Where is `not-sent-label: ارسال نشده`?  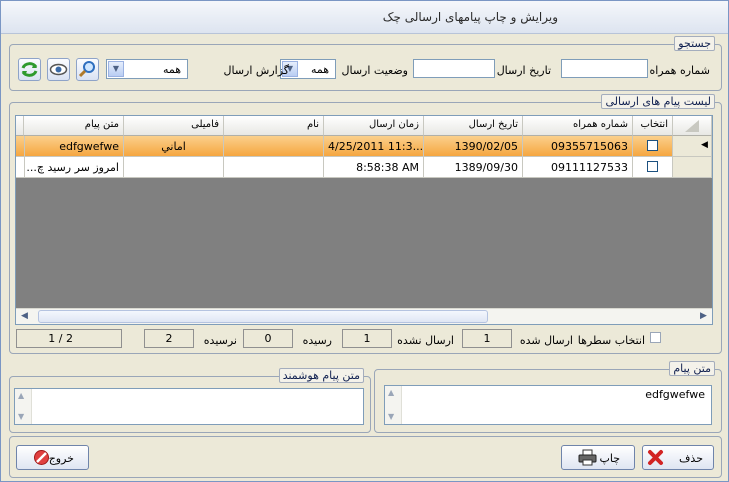 not-sent-label: ارسال نشده is located at coordinates (425, 340).